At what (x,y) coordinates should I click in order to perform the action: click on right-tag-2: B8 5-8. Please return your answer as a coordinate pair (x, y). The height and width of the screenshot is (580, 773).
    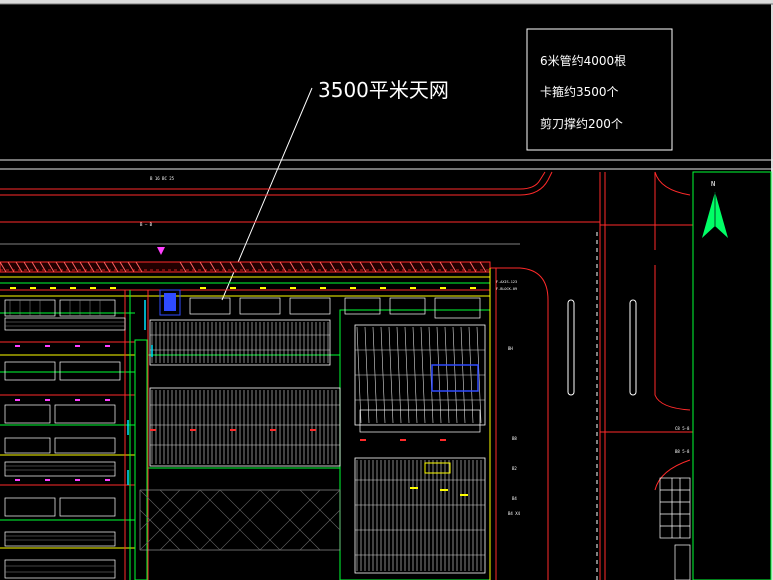
    Looking at the image, I should click on (682, 451).